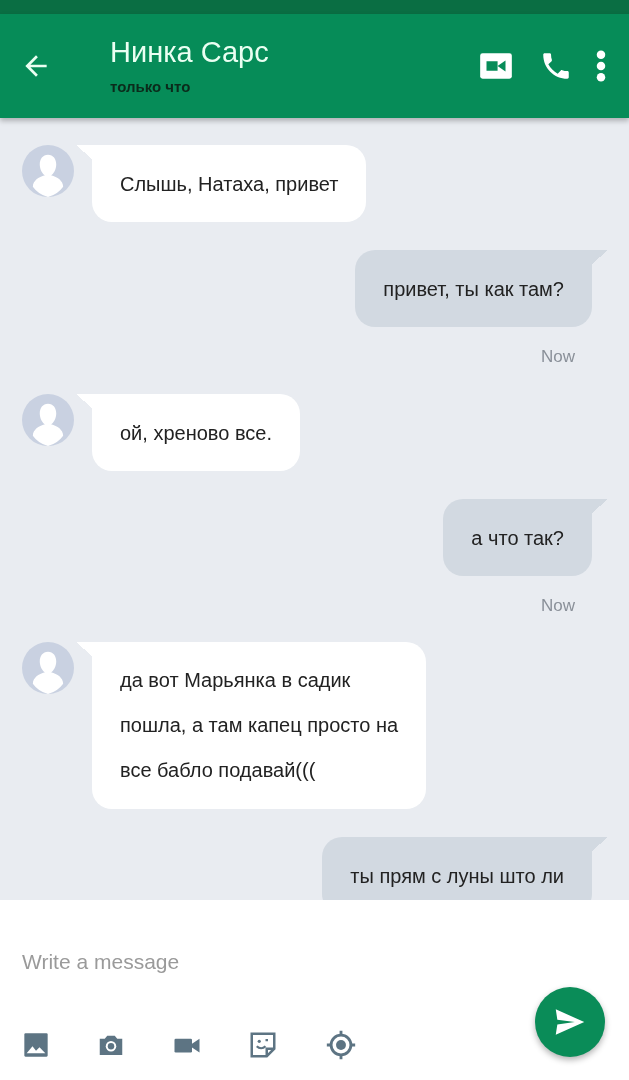 The height and width of the screenshot is (1080, 629). What do you see at coordinates (221, 183) in the screenshot?
I see `message-bubble: Слышь, Натаха, привет` at bounding box center [221, 183].